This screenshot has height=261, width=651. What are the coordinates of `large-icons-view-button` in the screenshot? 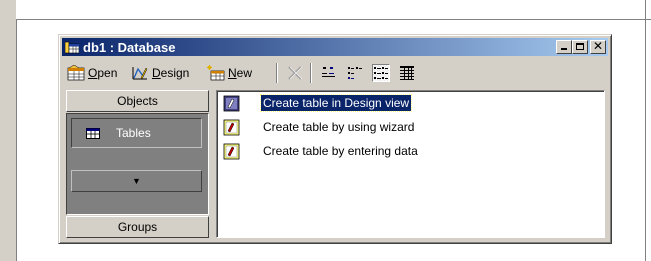 It's located at (329, 73).